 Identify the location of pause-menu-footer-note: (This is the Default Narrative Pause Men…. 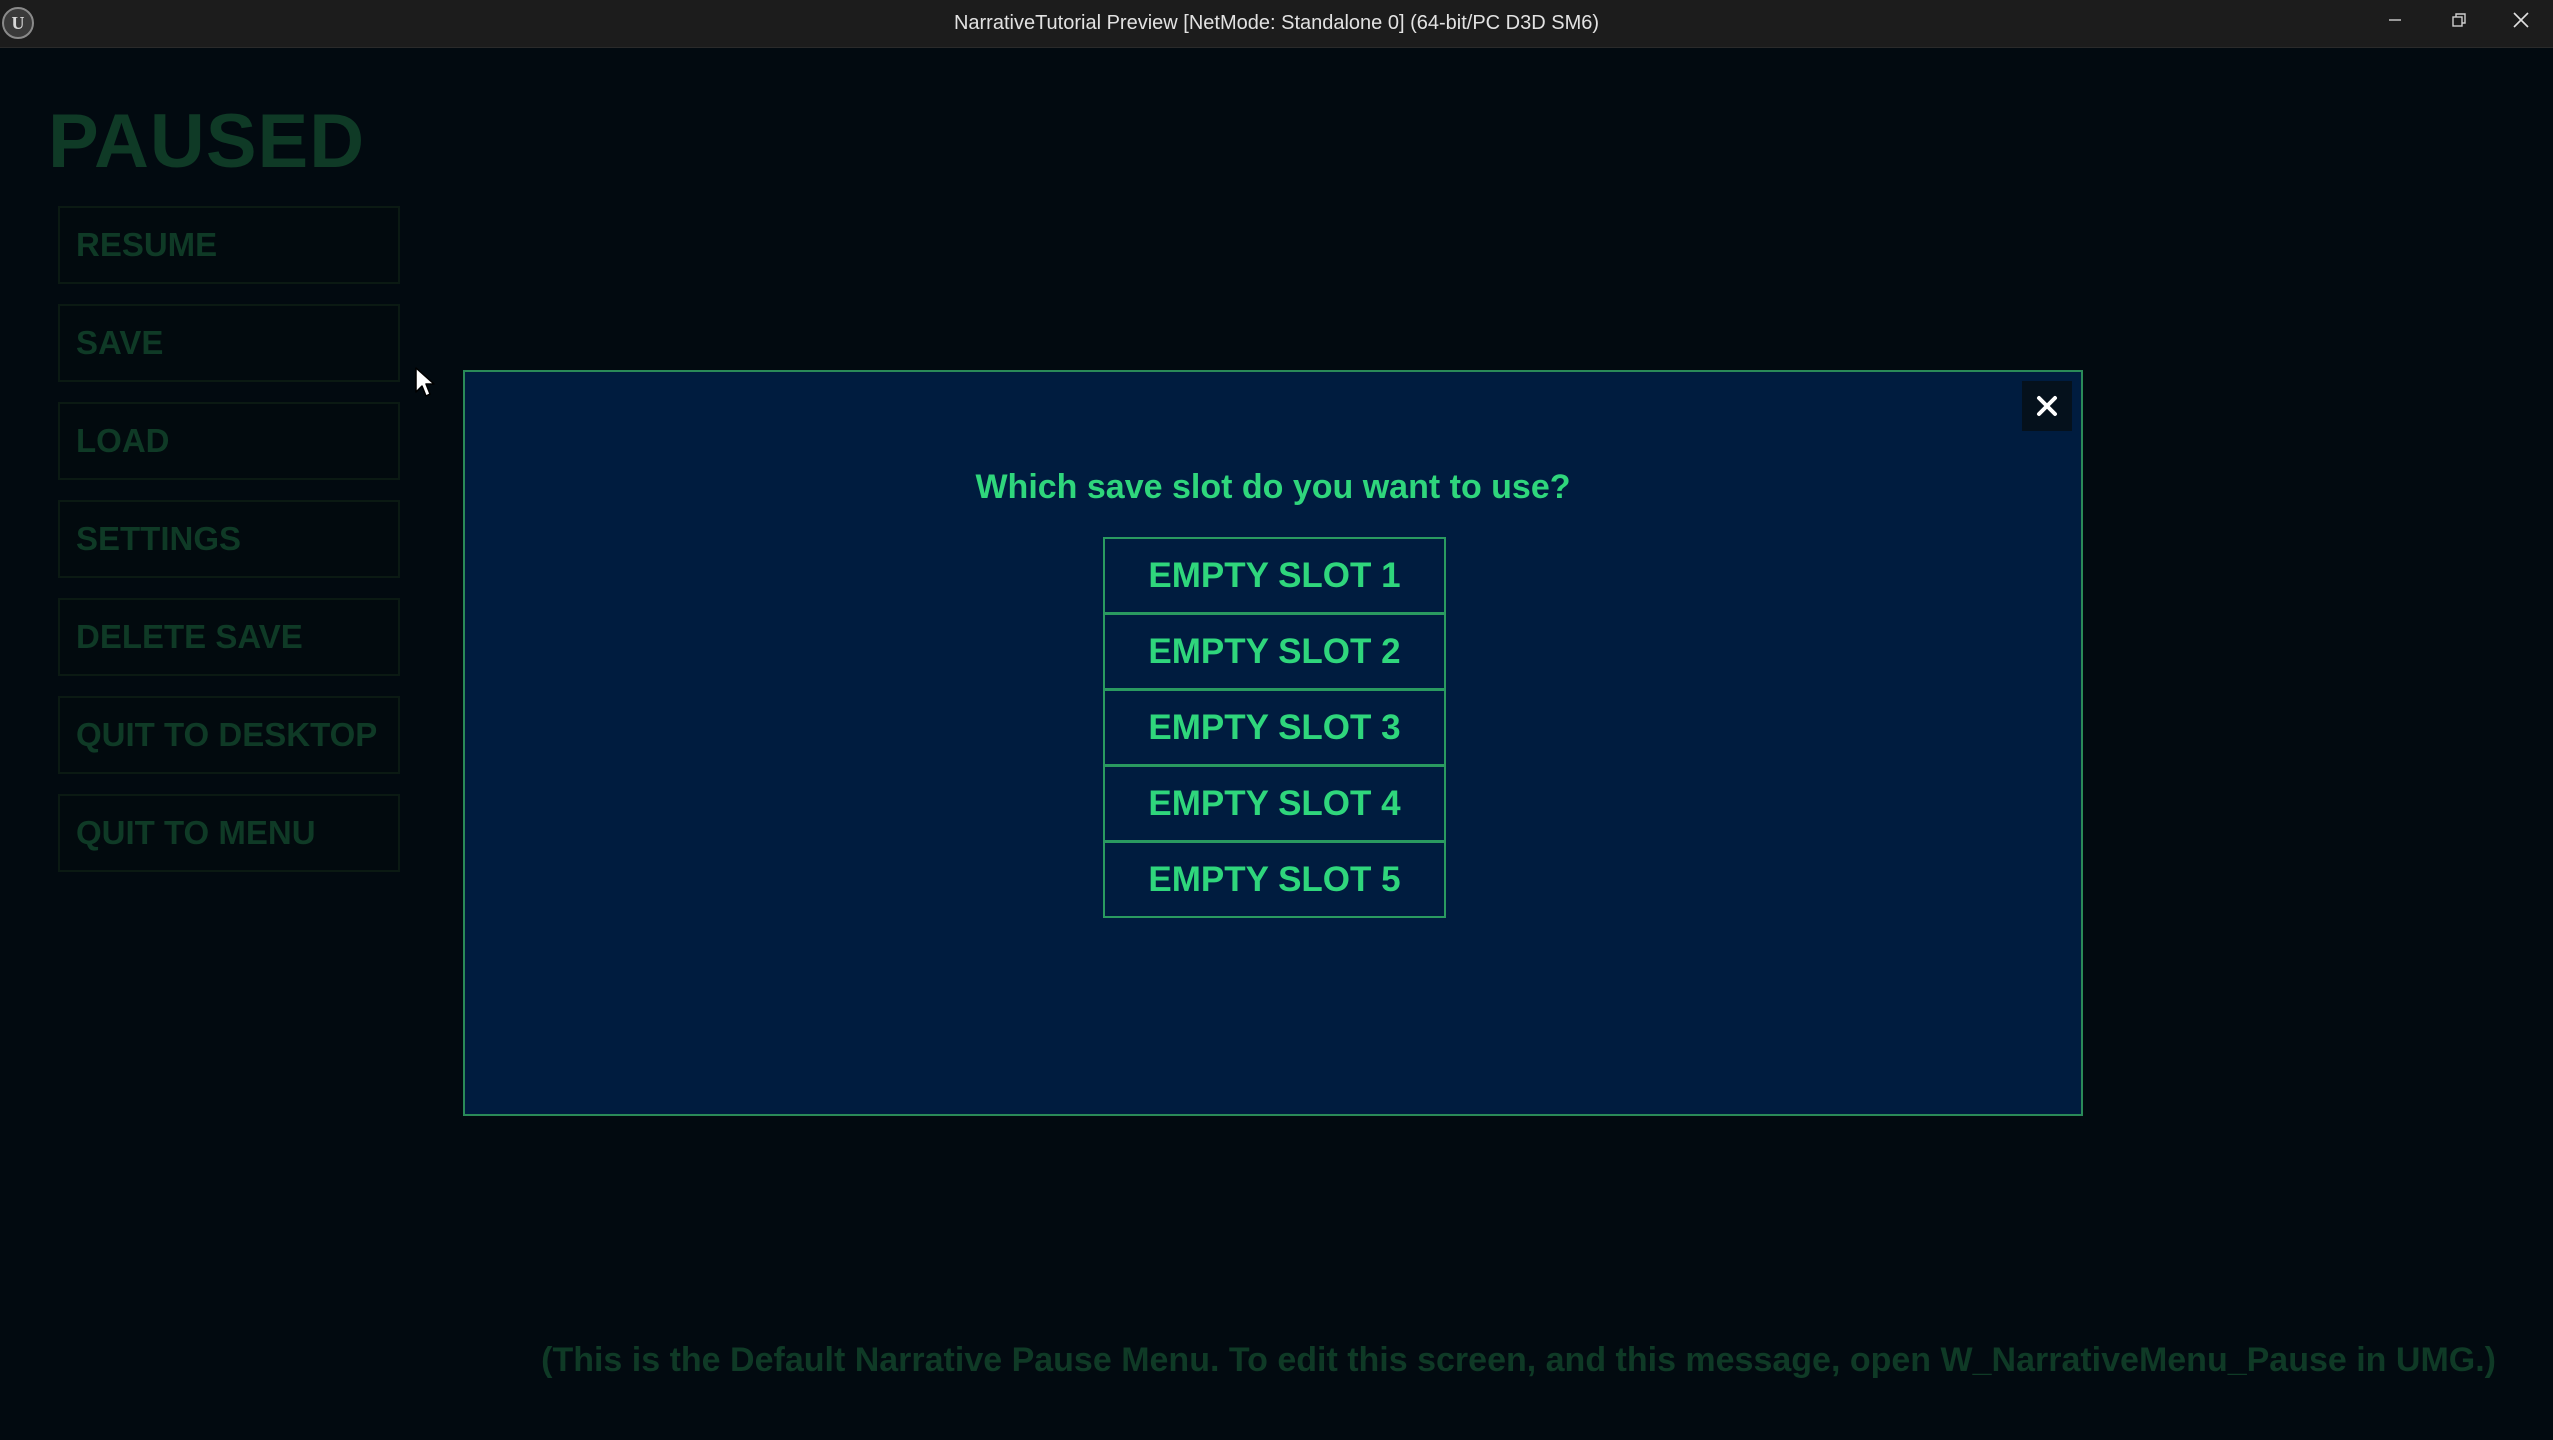
(1518, 1360).